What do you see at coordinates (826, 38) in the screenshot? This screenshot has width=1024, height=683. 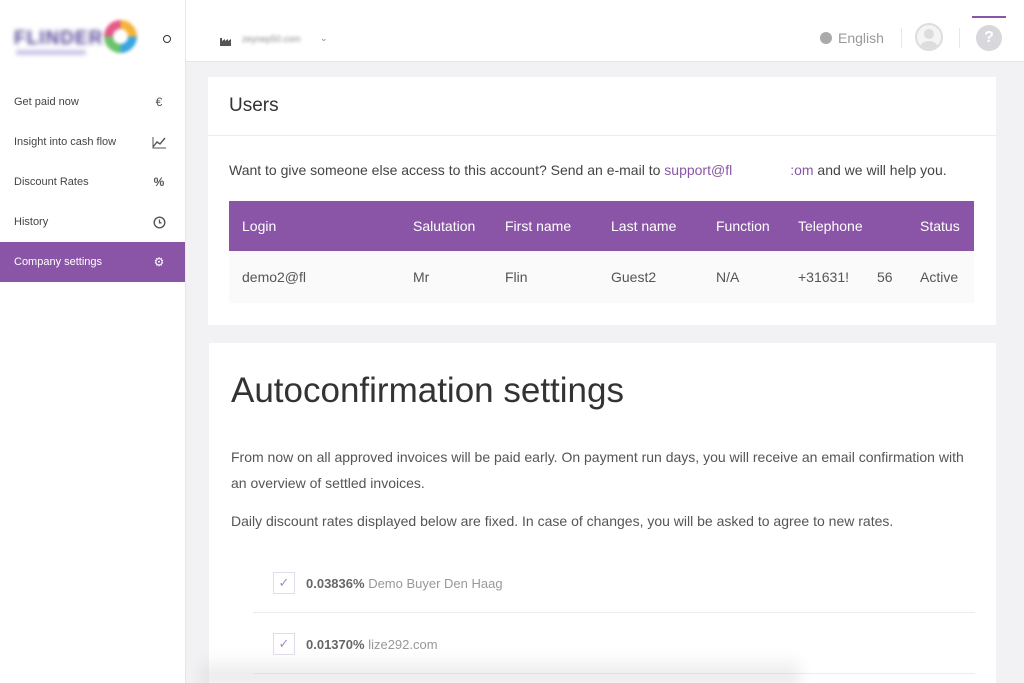 I see `globe-icon` at bounding box center [826, 38].